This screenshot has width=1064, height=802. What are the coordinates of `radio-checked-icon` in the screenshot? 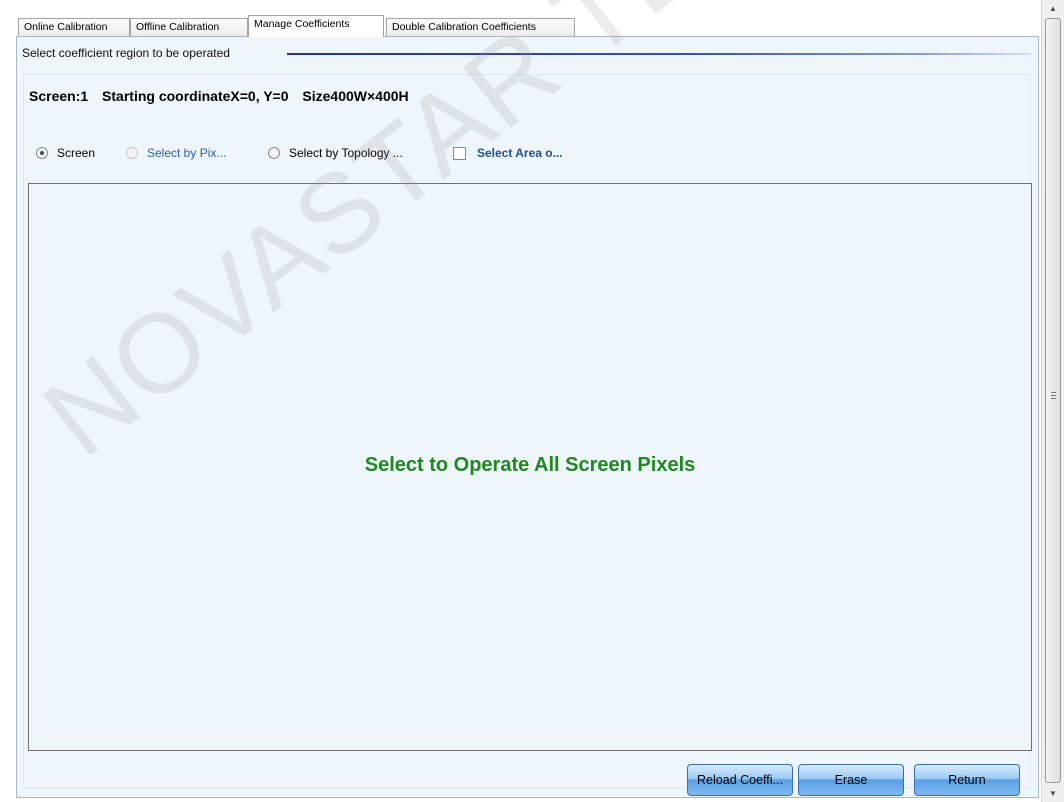 It's located at (42, 153).